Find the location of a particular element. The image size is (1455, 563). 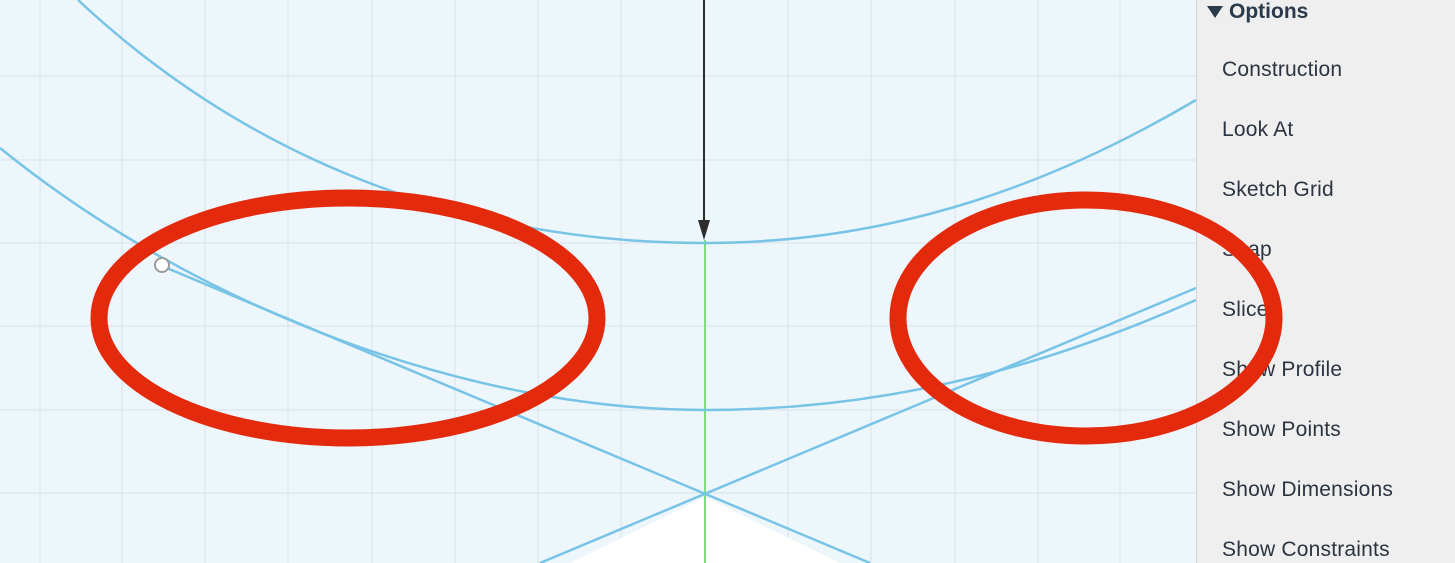

sketch-point is located at coordinates (162, 265).